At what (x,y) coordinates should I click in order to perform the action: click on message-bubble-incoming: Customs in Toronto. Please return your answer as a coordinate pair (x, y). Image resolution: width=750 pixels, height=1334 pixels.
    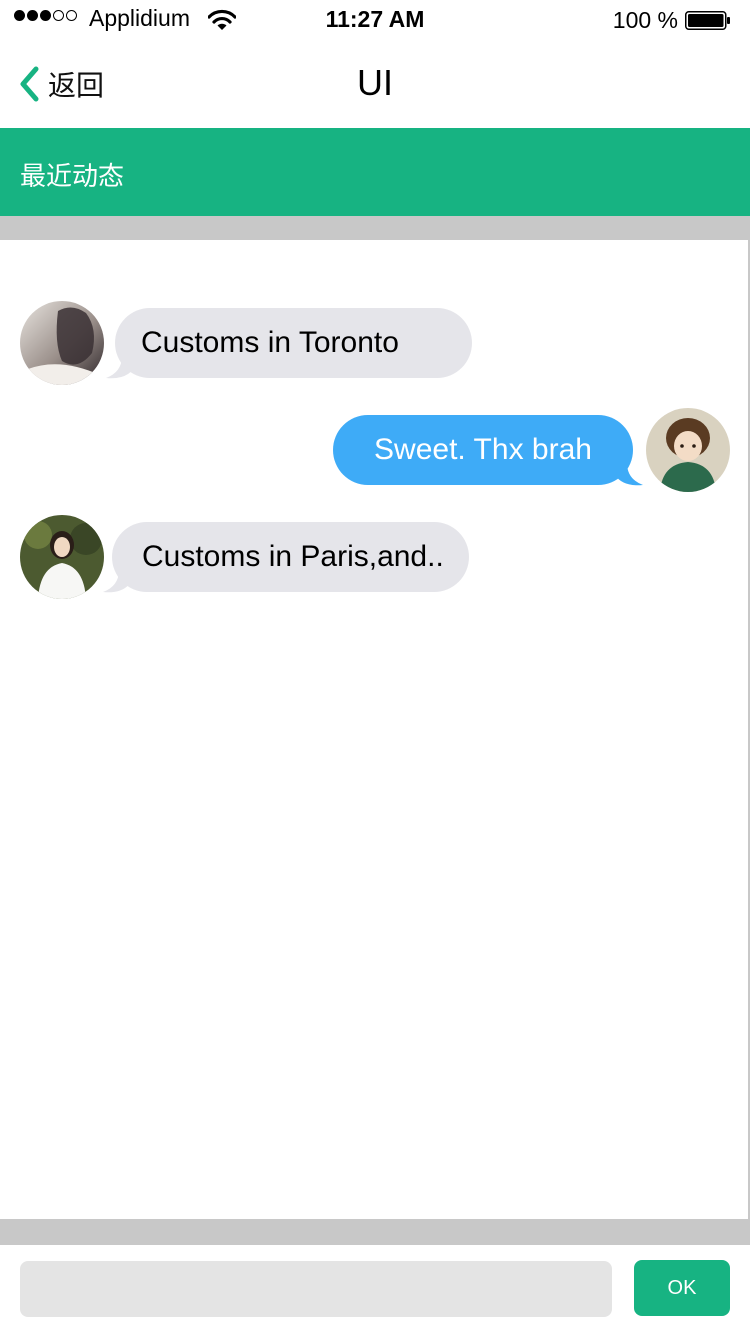
    Looking at the image, I should click on (293, 343).